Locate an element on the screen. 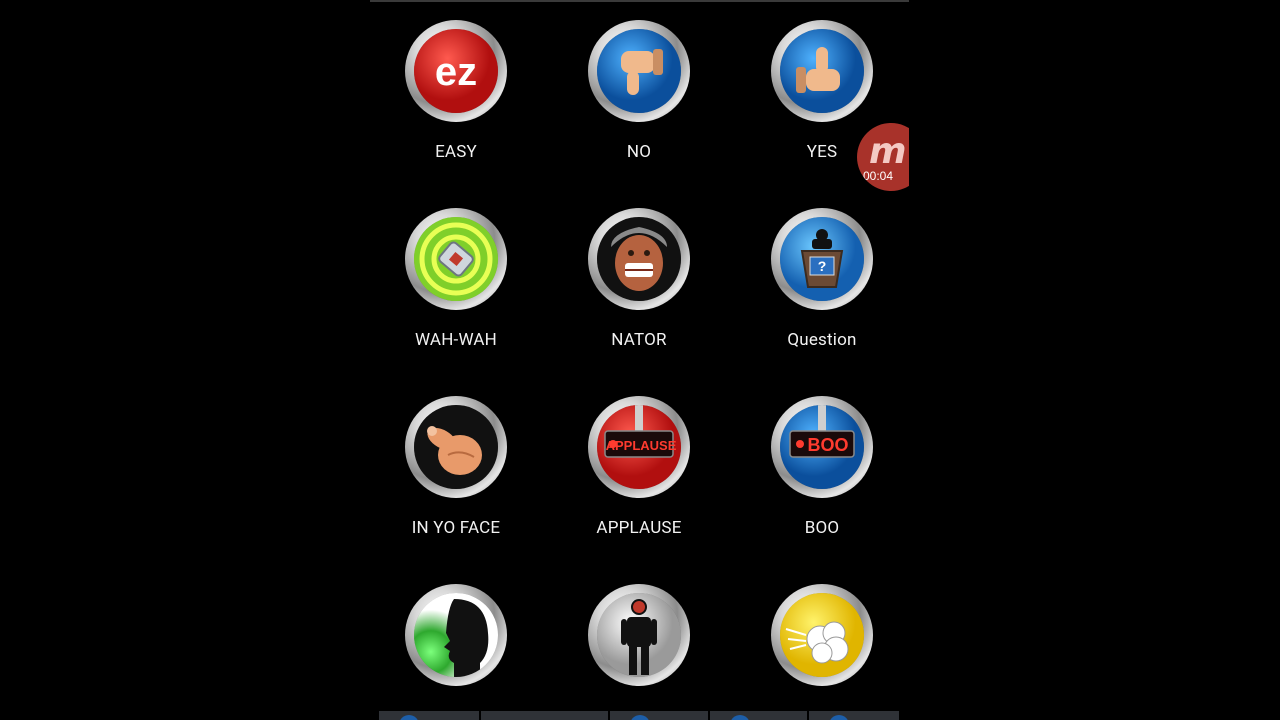 The image size is (1280, 720). recording-timer: 00:04 is located at coordinates (878, 176).